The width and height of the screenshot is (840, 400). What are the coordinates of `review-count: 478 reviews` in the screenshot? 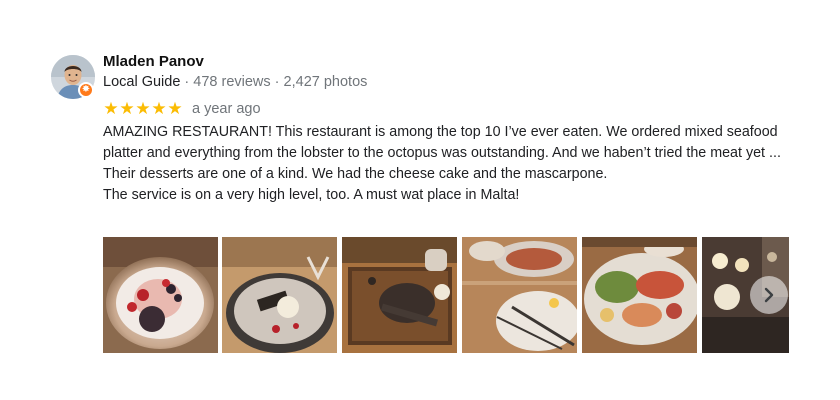 It's located at (232, 82).